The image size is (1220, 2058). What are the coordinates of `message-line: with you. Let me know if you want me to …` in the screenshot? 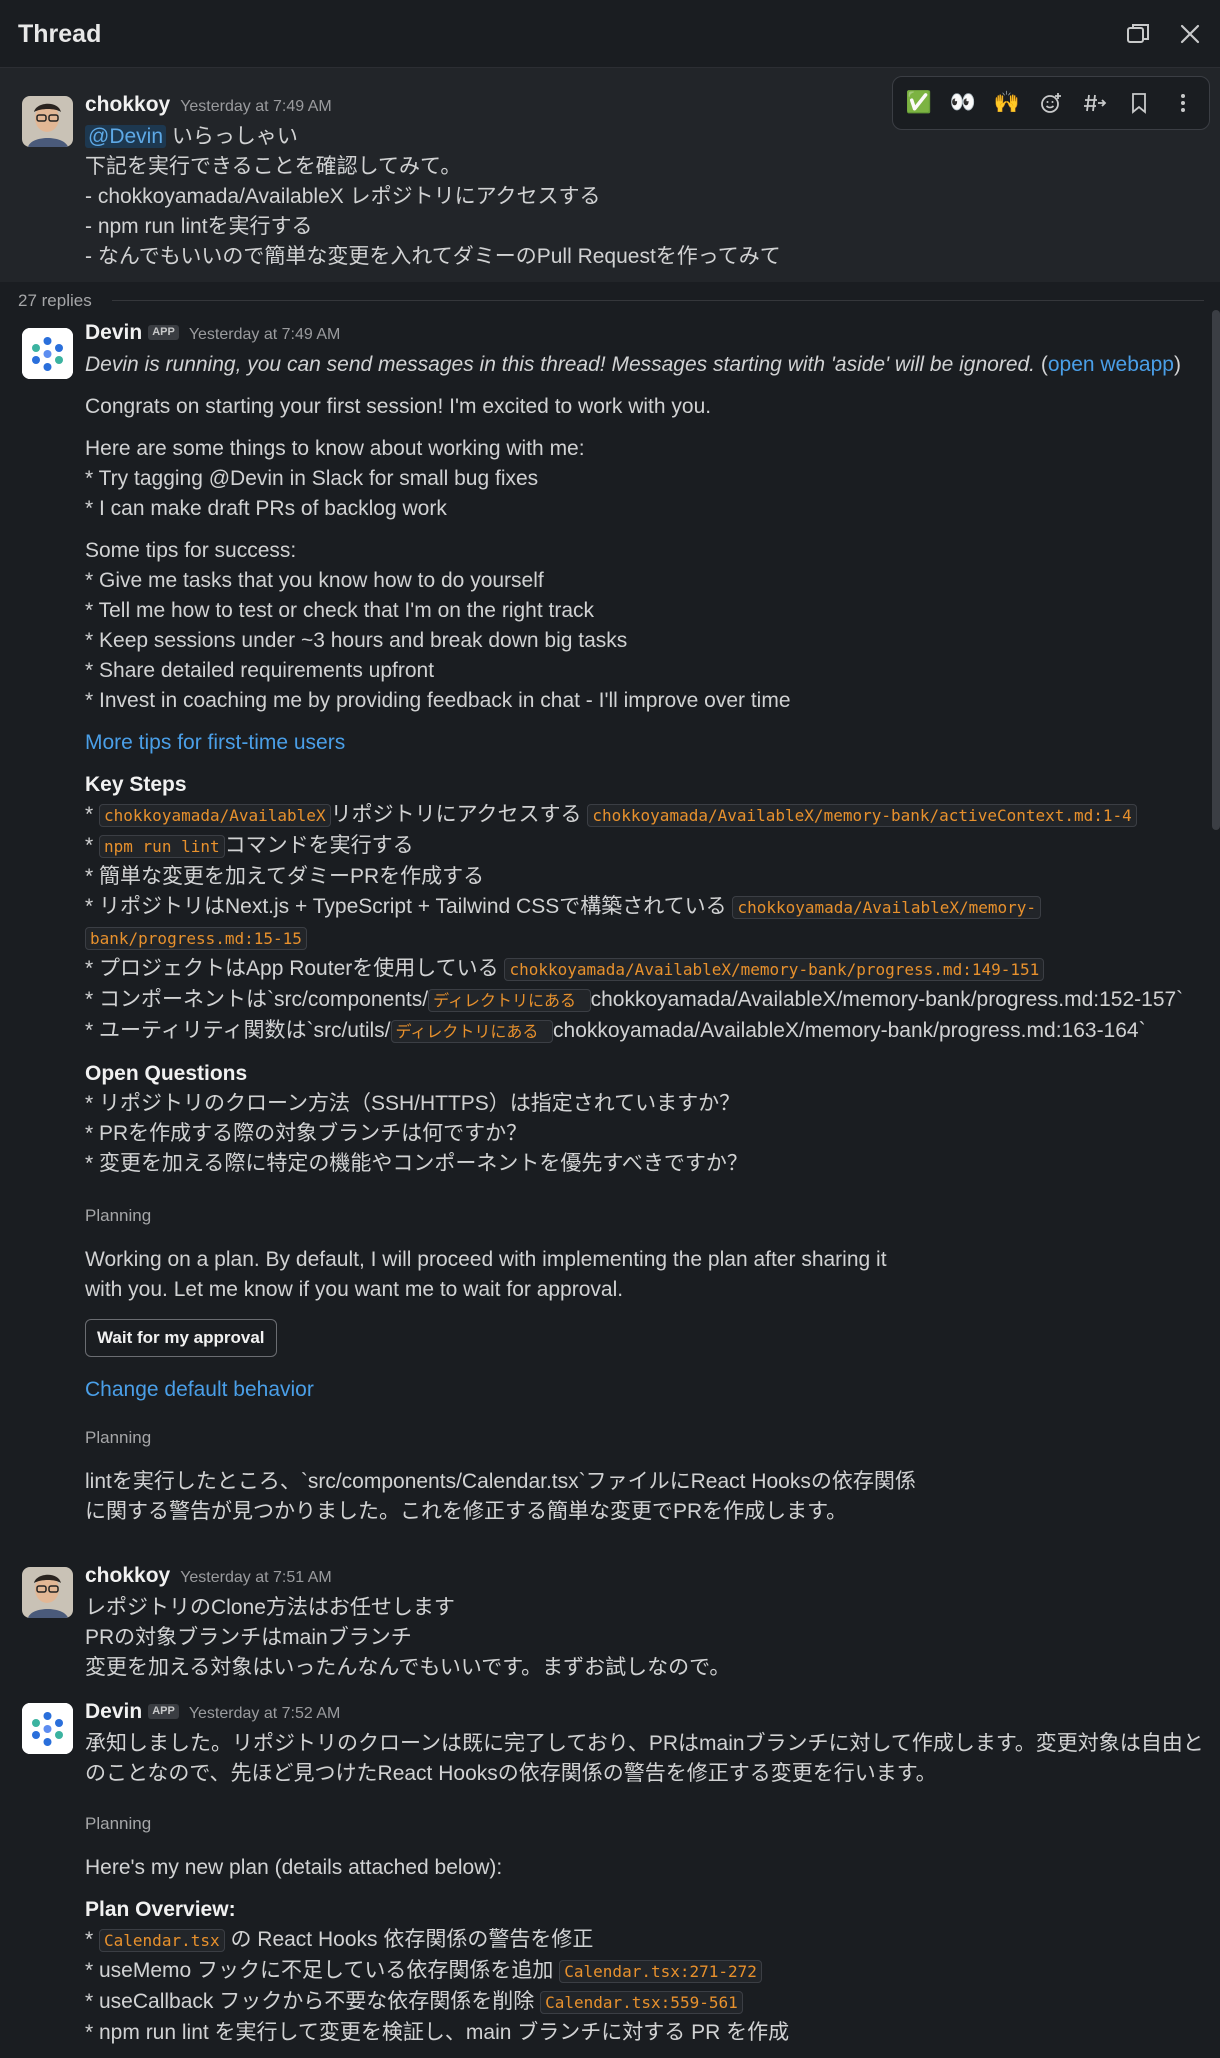 It's located at (354, 1289).